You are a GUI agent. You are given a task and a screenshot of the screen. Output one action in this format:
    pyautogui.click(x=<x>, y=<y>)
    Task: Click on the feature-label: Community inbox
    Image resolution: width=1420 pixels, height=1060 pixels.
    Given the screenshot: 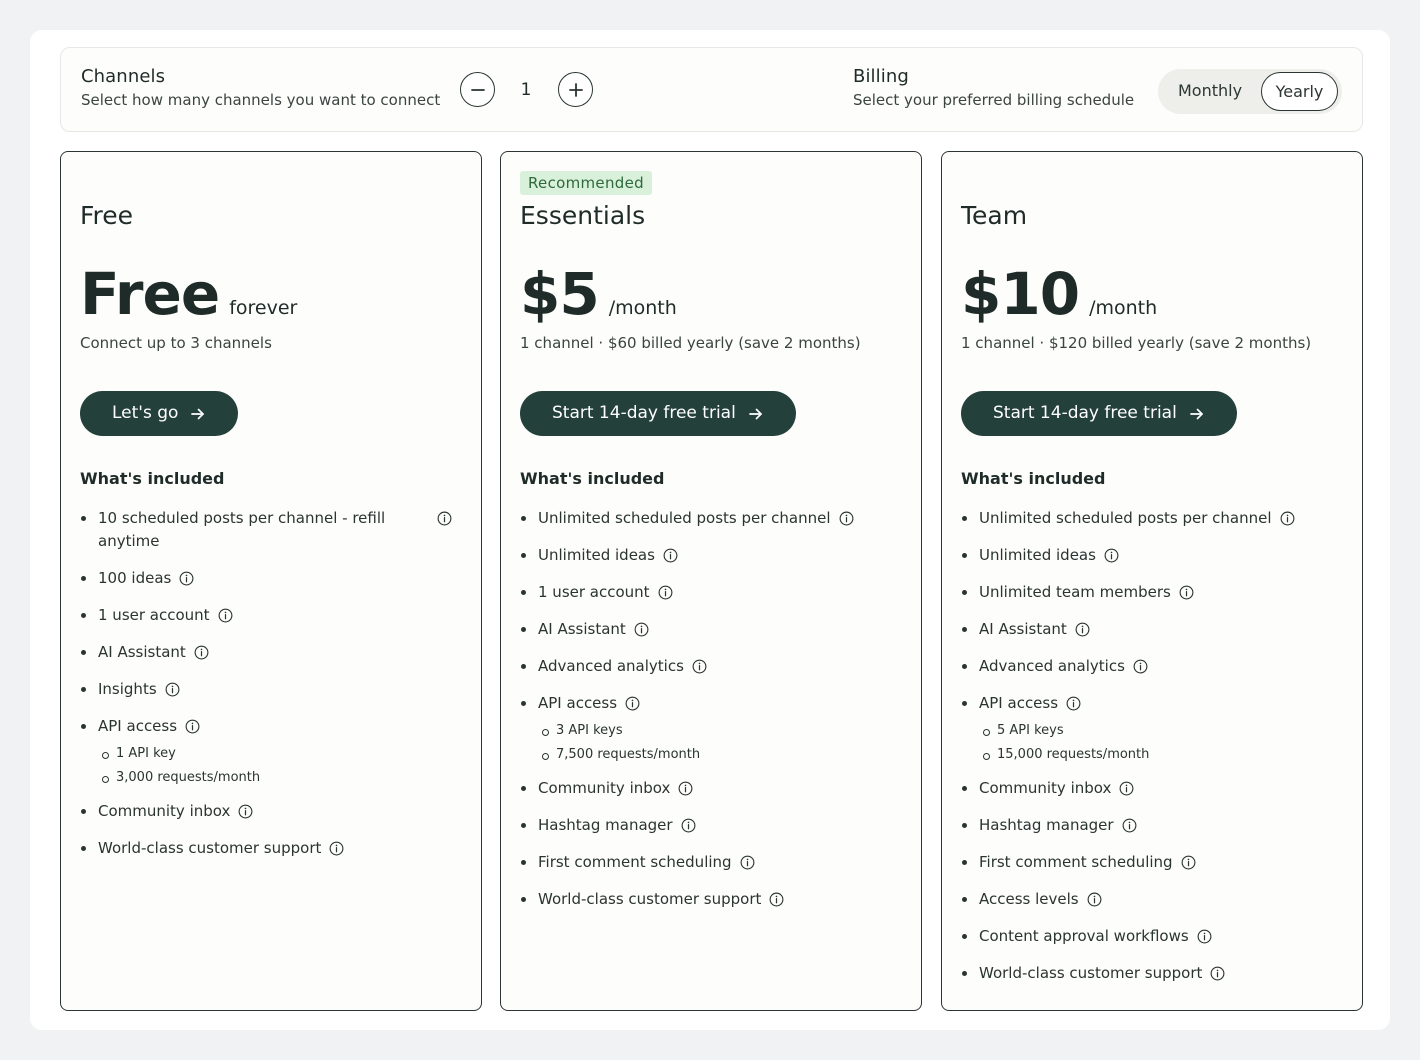 What is the action you would take?
    pyautogui.click(x=164, y=811)
    